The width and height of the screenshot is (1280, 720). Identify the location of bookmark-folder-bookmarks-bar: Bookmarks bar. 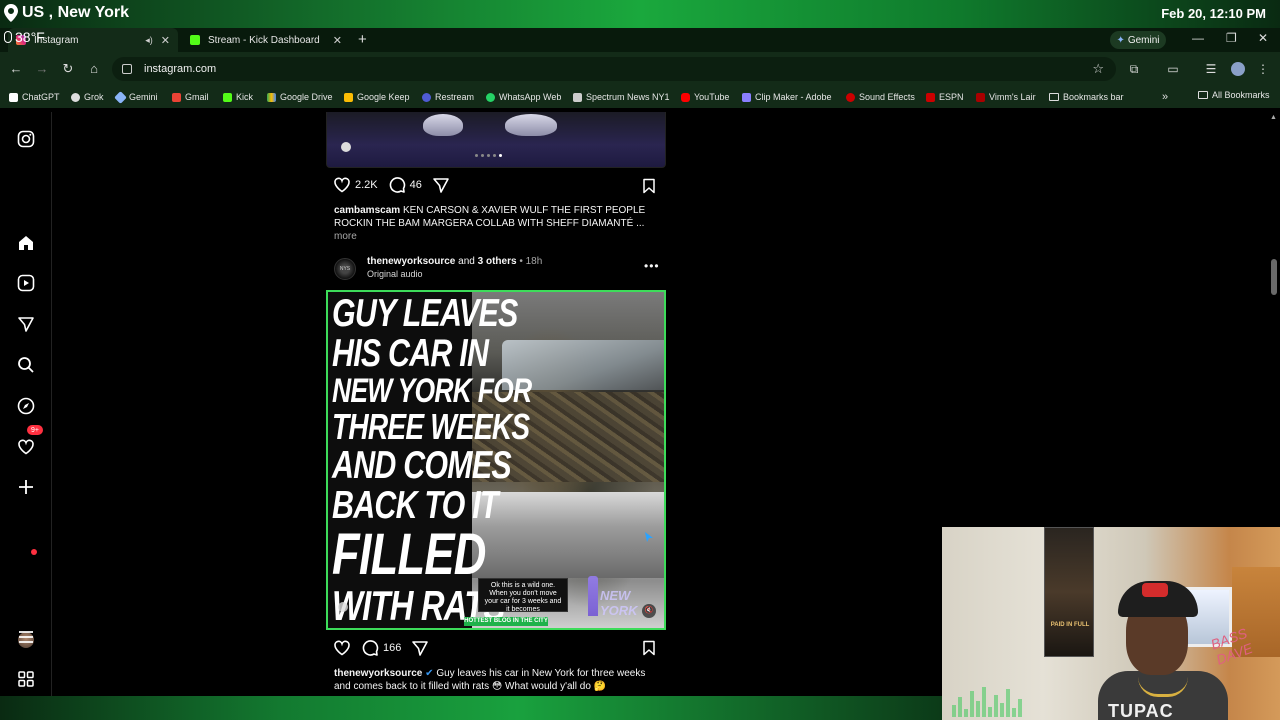
(1086, 97).